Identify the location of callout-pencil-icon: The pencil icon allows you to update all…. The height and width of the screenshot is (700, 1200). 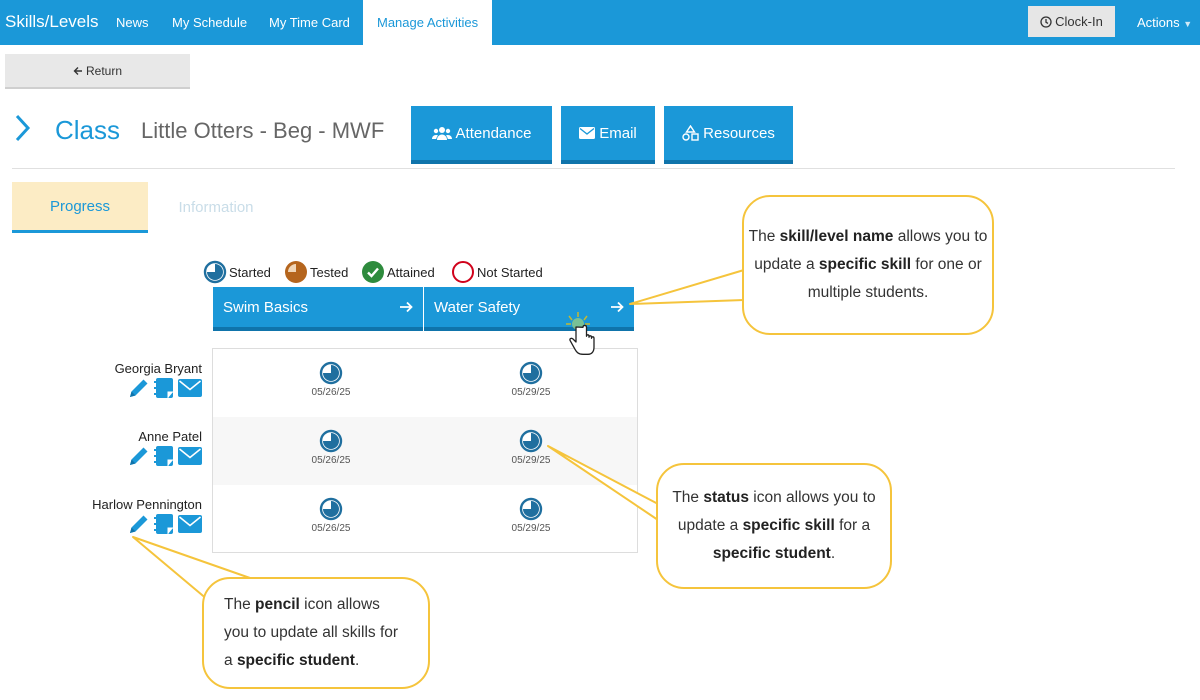
(316, 633).